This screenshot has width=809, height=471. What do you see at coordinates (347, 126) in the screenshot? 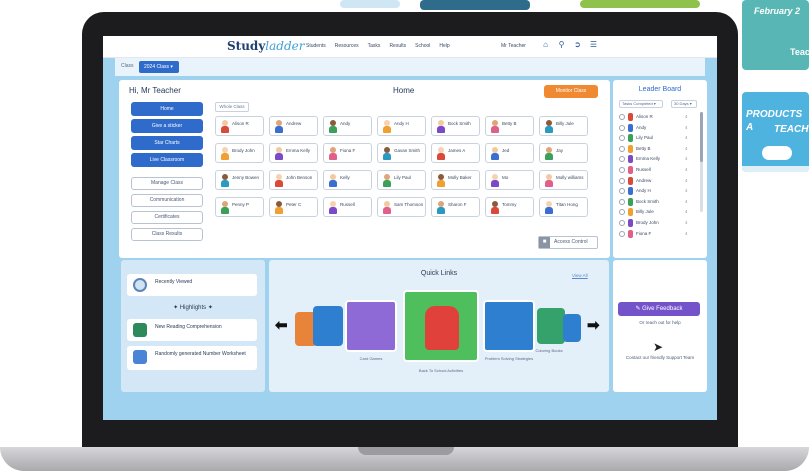
I see `student-card: Andy` at bounding box center [347, 126].